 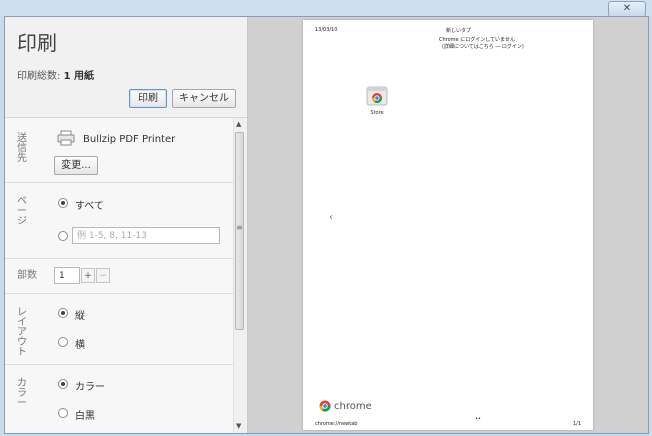 What do you see at coordinates (85, 416) in the screenshot?
I see `color-bw-label: 白黒` at bounding box center [85, 416].